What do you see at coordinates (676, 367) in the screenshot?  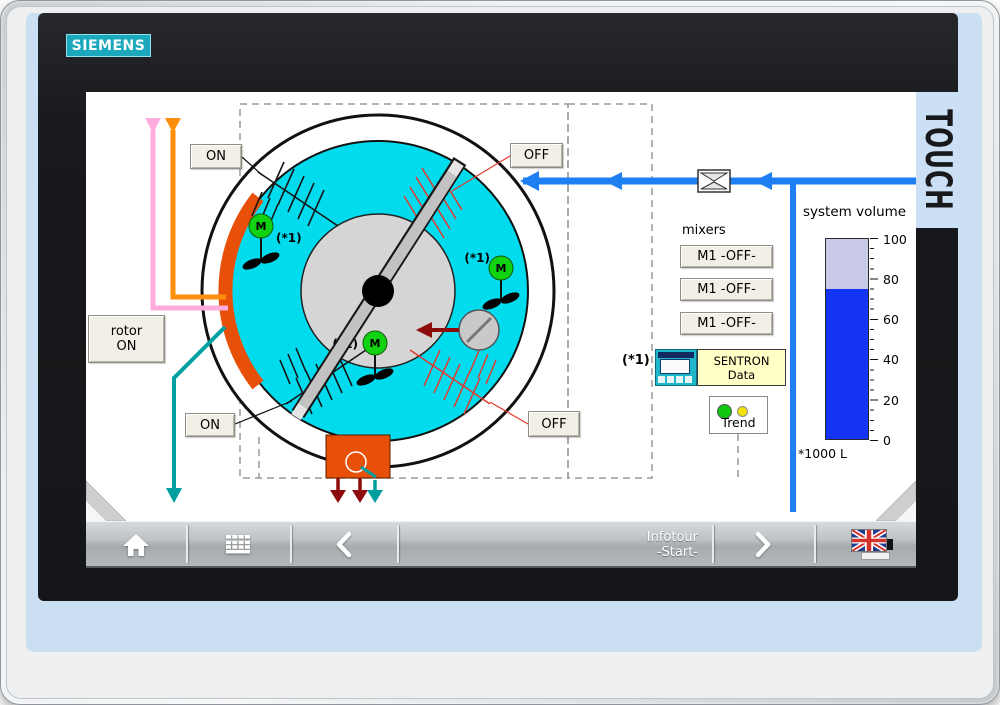 I see `sentron-device-icon` at bounding box center [676, 367].